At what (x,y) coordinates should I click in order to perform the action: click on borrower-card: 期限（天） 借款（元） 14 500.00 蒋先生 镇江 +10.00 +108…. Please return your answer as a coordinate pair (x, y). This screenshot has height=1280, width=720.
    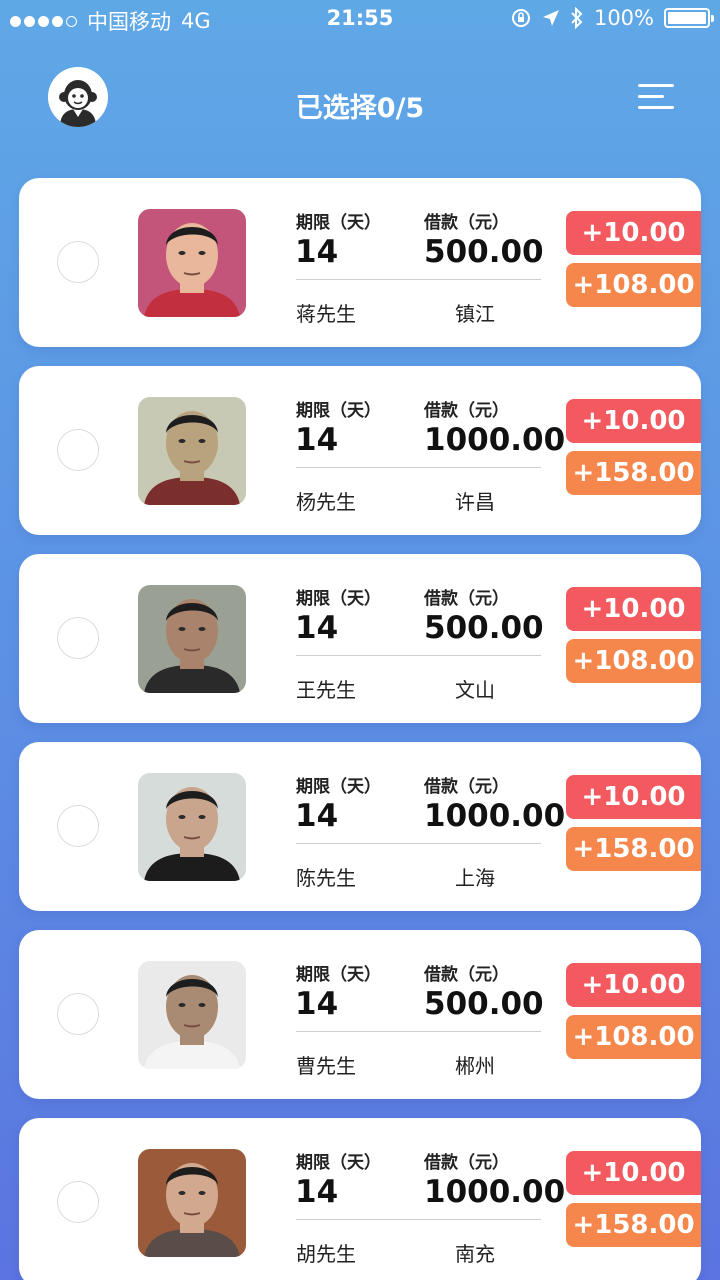
    Looking at the image, I should click on (360, 262).